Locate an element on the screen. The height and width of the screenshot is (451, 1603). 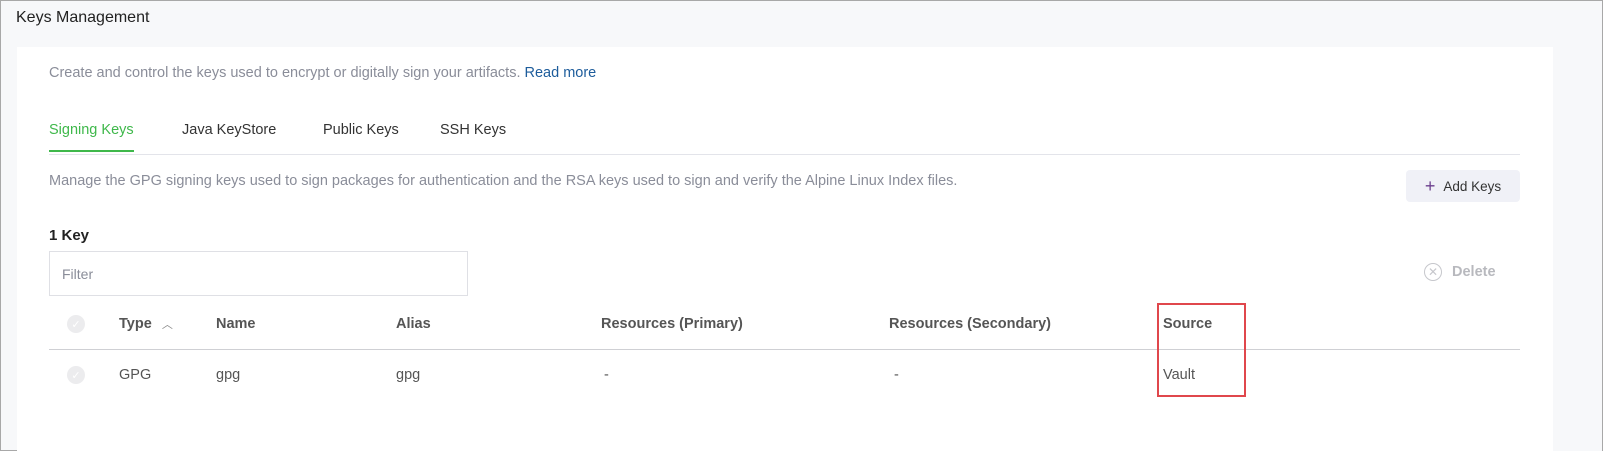
page-title: Keys Management is located at coordinates (83, 17).